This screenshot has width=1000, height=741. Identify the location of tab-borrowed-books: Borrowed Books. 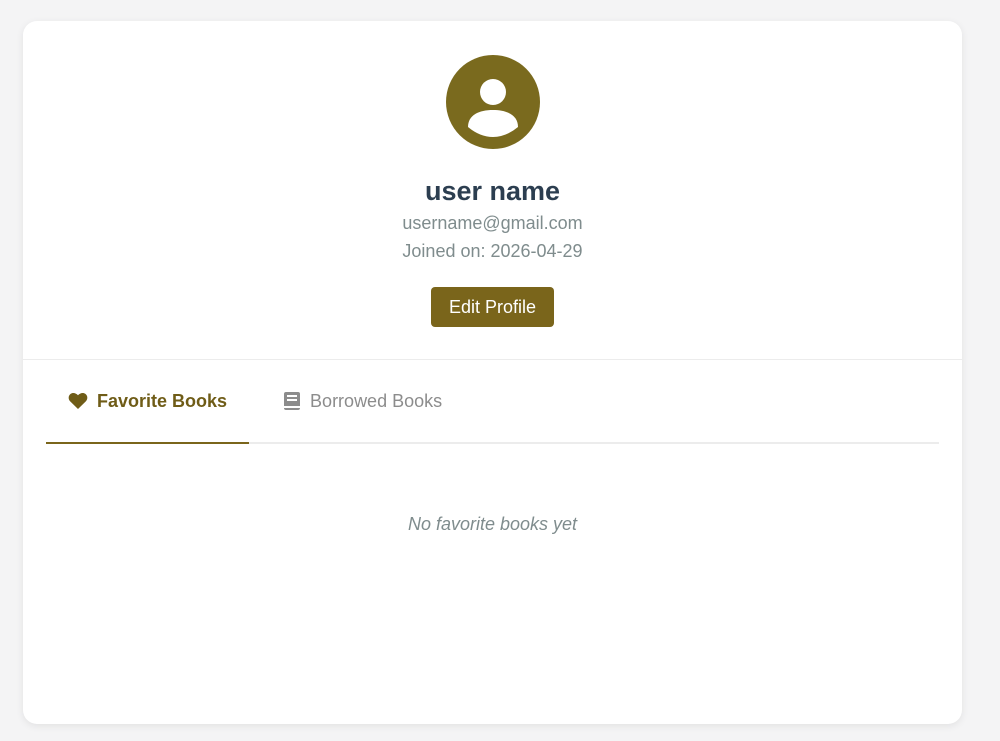
(356, 401).